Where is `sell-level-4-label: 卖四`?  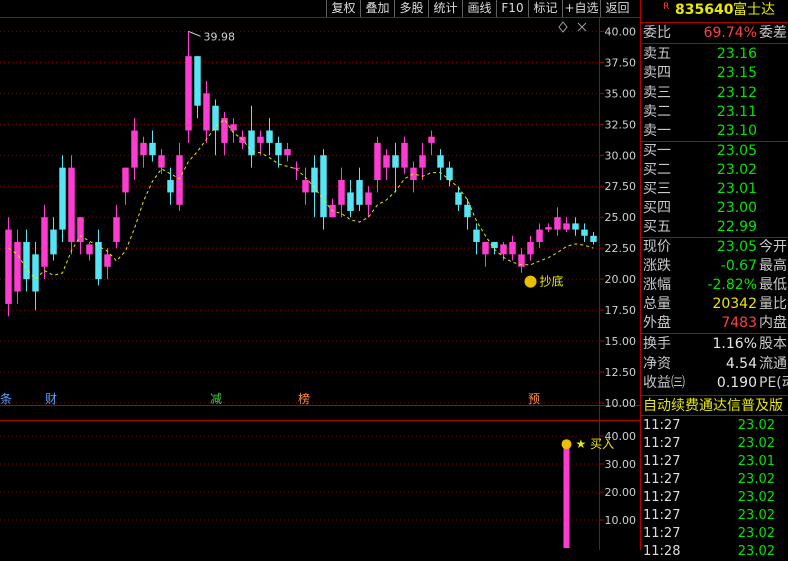 sell-level-4-label: 卖四 is located at coordinates (657, 73).